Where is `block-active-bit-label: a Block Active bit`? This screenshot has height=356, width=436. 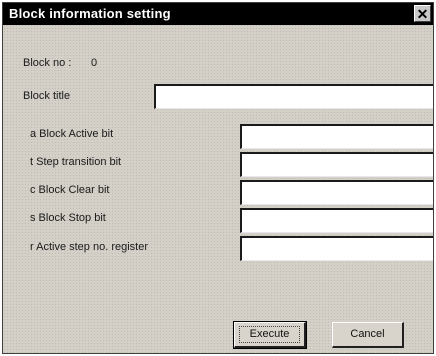 block-active-bit-label: a Block Active bit is located at coordinates (72, 134).